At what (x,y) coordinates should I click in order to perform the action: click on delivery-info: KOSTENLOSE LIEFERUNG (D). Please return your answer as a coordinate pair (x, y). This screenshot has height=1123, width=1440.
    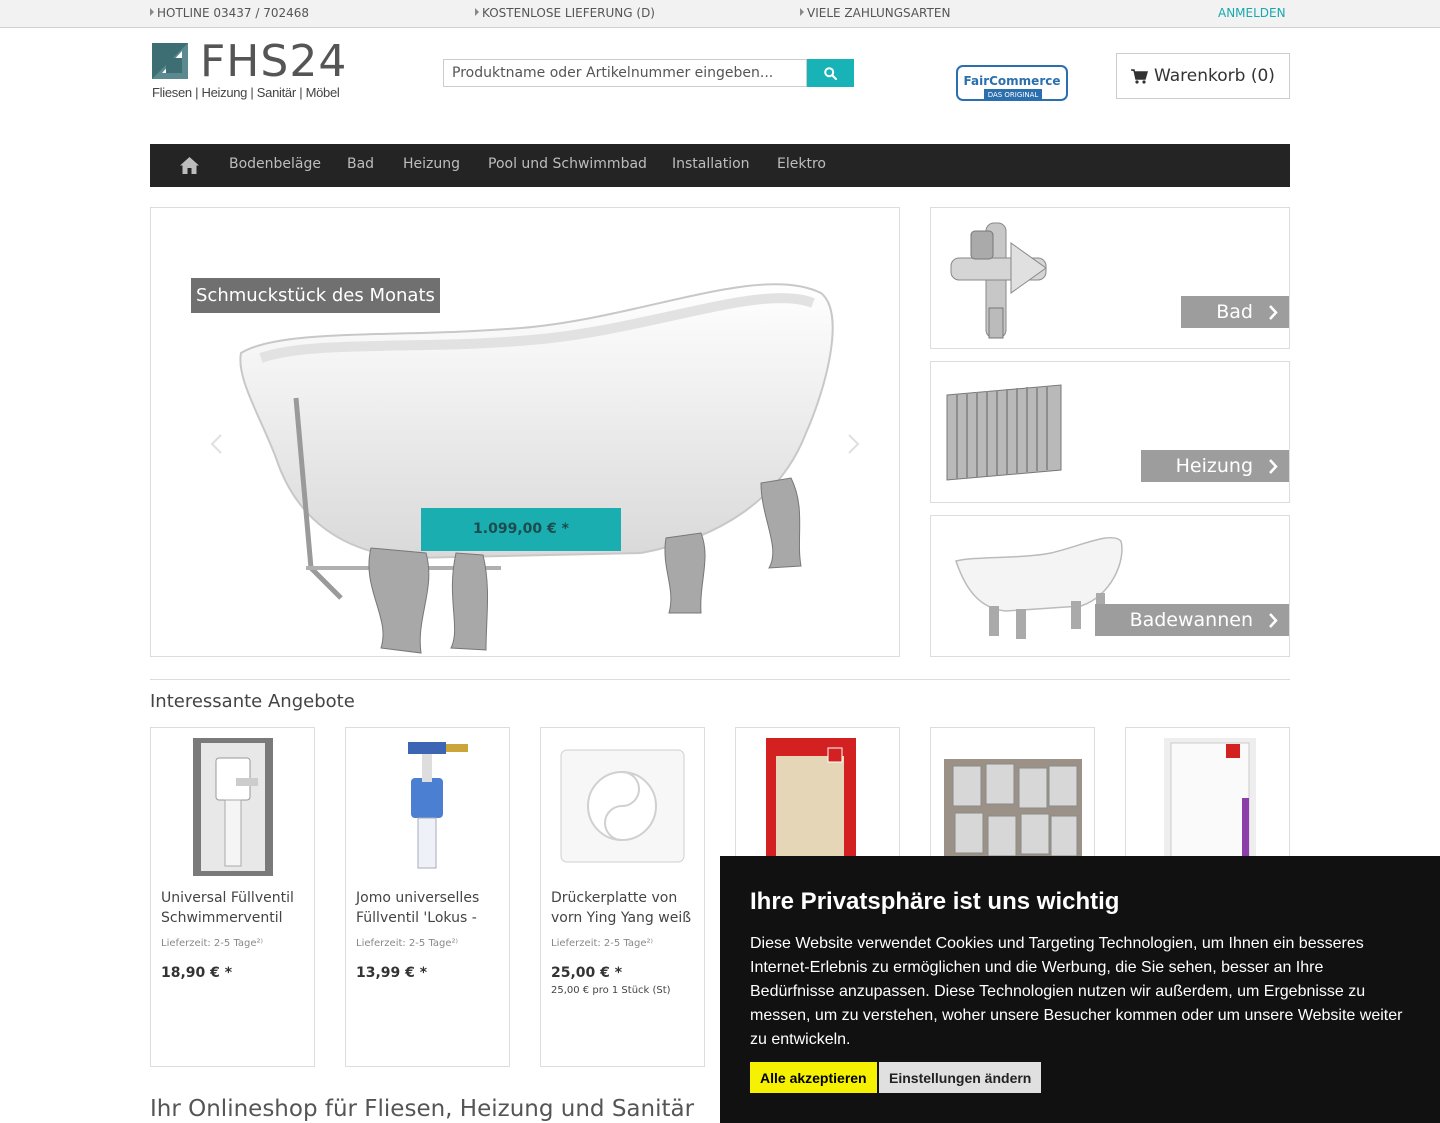
    Looking at the image, I should click on (565, 13).